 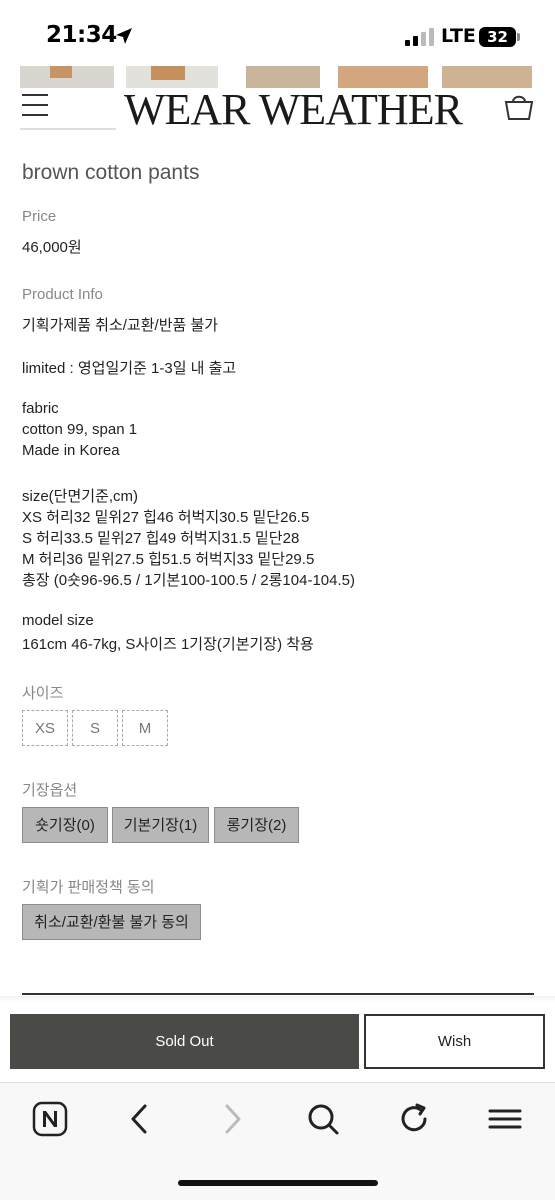 I want to click on info-line: size(단면기준,cm), so click(x=80, y=496).